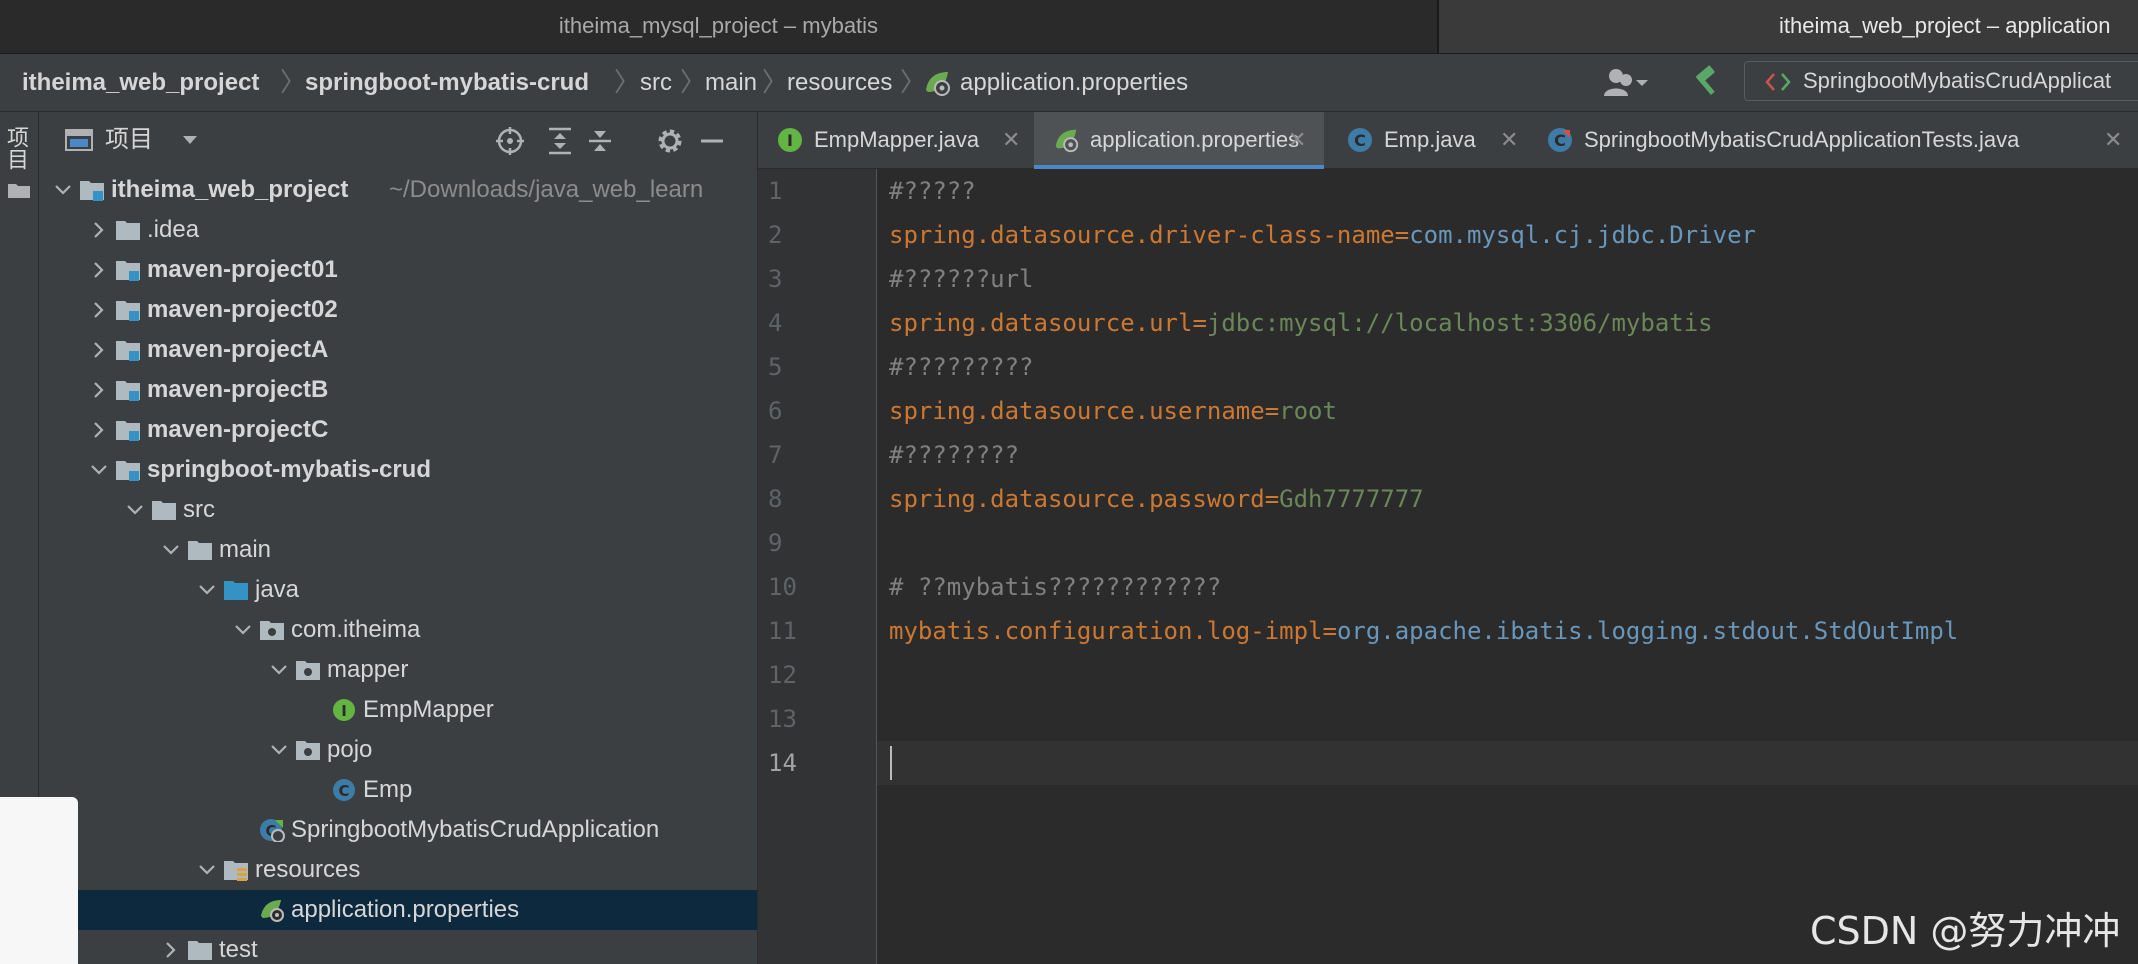  Describe the element at coordinates (398, 310) in the screenshot. I see `tree-item-maven-project02: maven-project02` at that location.